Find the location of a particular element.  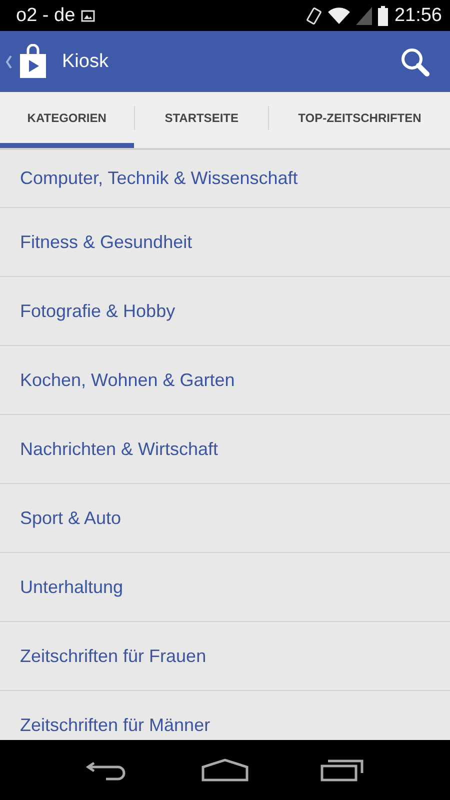

wifi-icon is located at coordinates (339, 15).